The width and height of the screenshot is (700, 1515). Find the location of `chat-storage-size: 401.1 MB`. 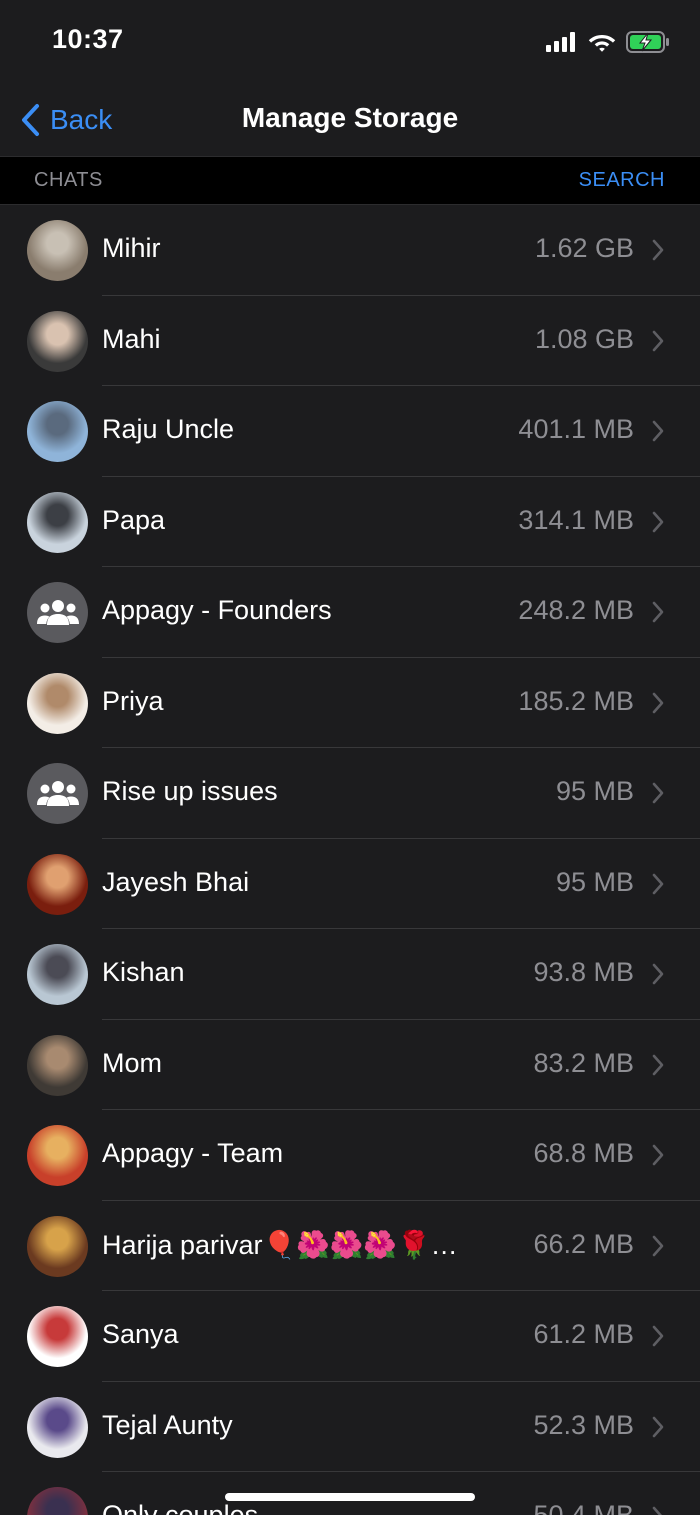

chat-storage-size: 401.1 MB is located at coordinates (576, 429).